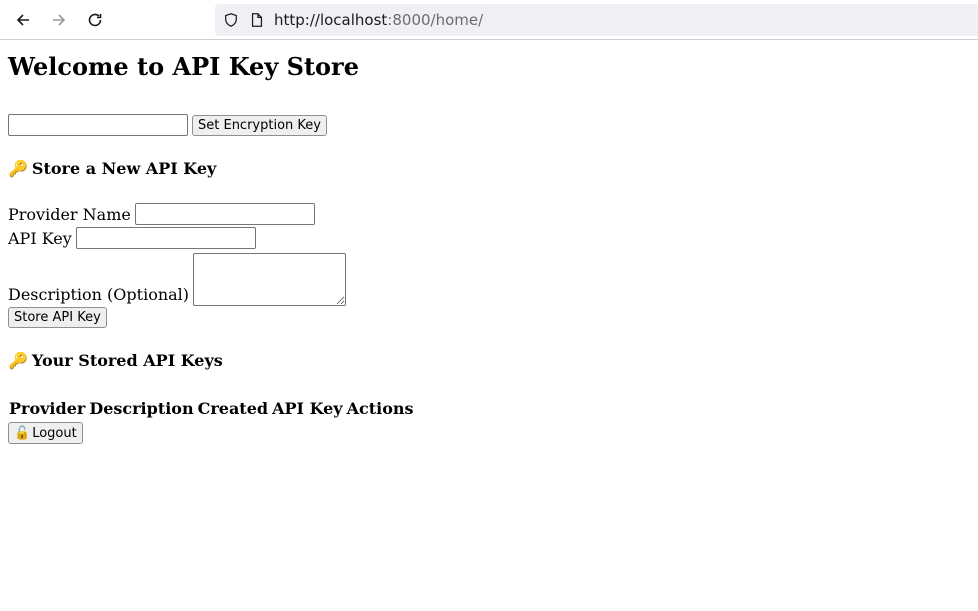 The image size is (978, 611). I want to click on api-key-row: API Key, so click(489, 238).